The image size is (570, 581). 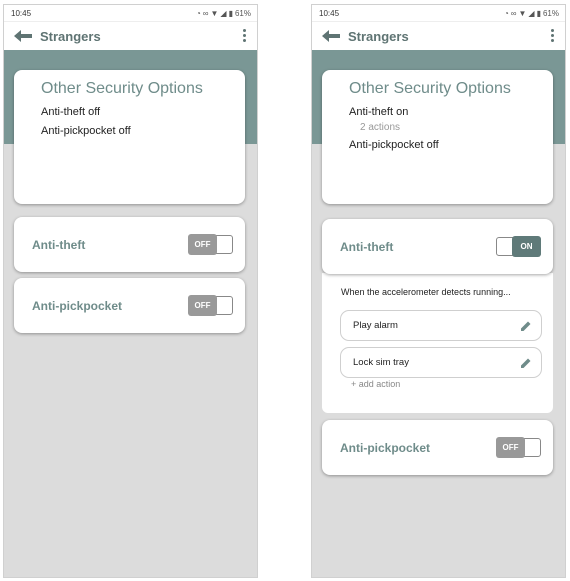 I want to click on anti-theft-toggle: OFF, so click(x=210, y=244).